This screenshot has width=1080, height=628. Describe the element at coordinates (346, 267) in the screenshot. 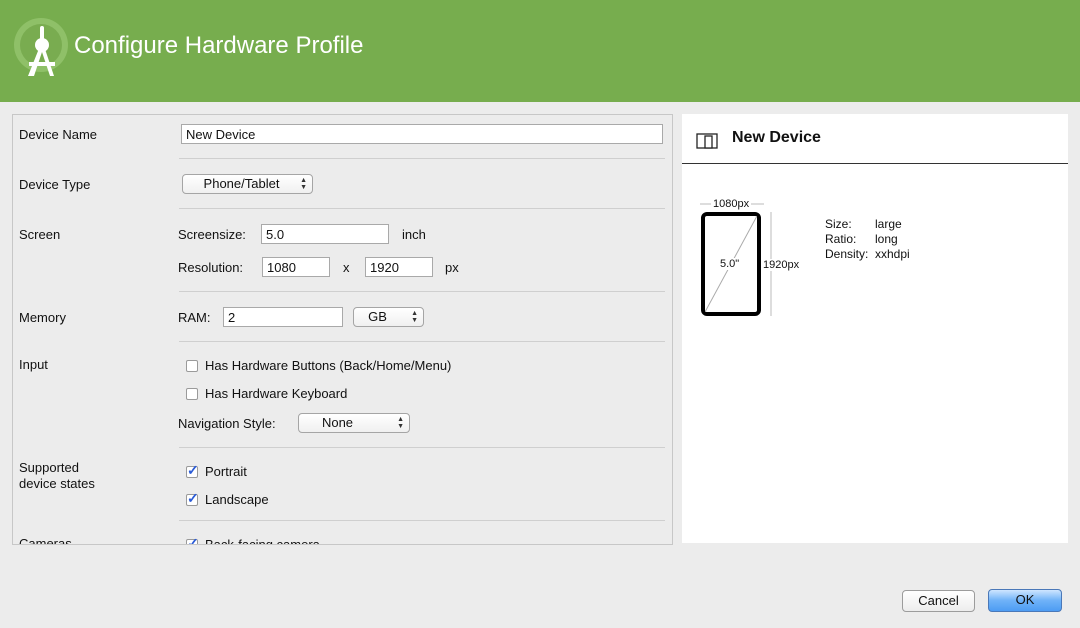

I see `resolution-separator: x` at that location.